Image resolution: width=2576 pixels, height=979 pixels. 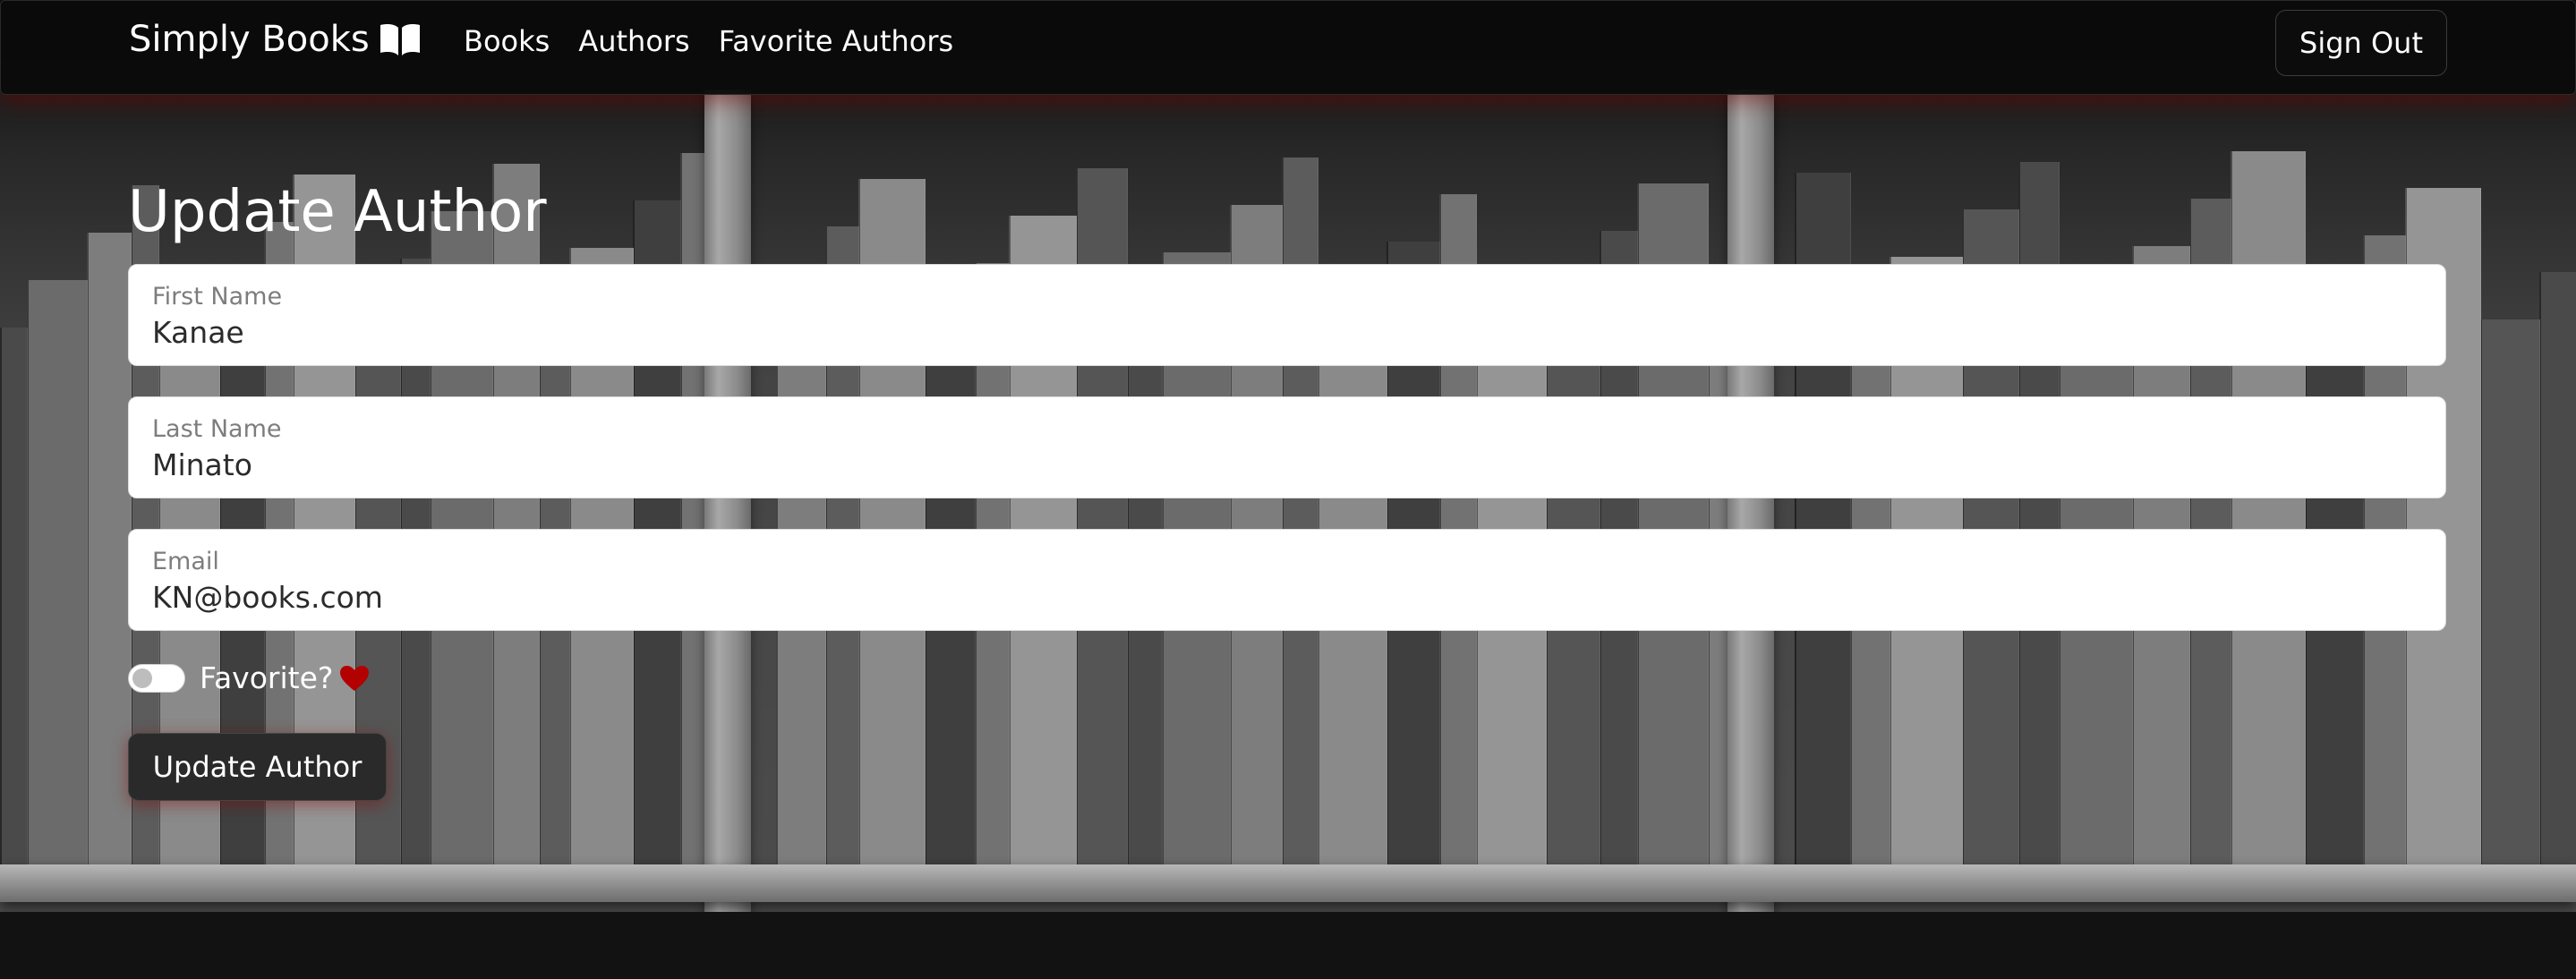 I want to click on favorite-label: Favorite?, so click(x=267, y=678).